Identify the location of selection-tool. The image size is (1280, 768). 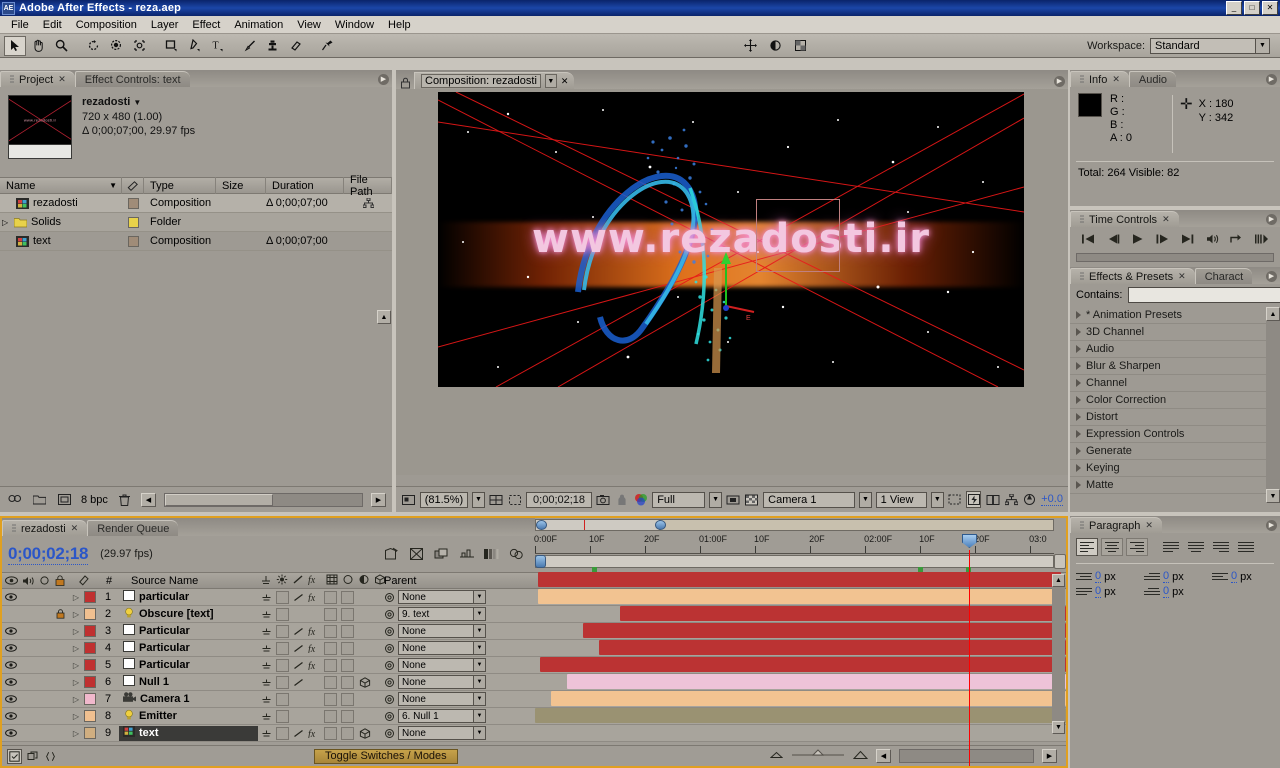
(15, 45).